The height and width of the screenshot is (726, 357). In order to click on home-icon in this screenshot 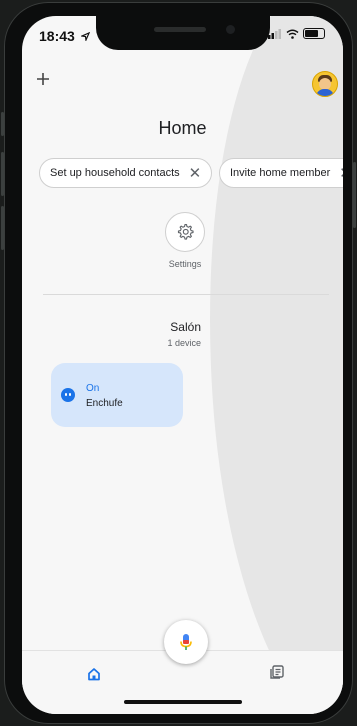, I will do `click(94, 674)`.